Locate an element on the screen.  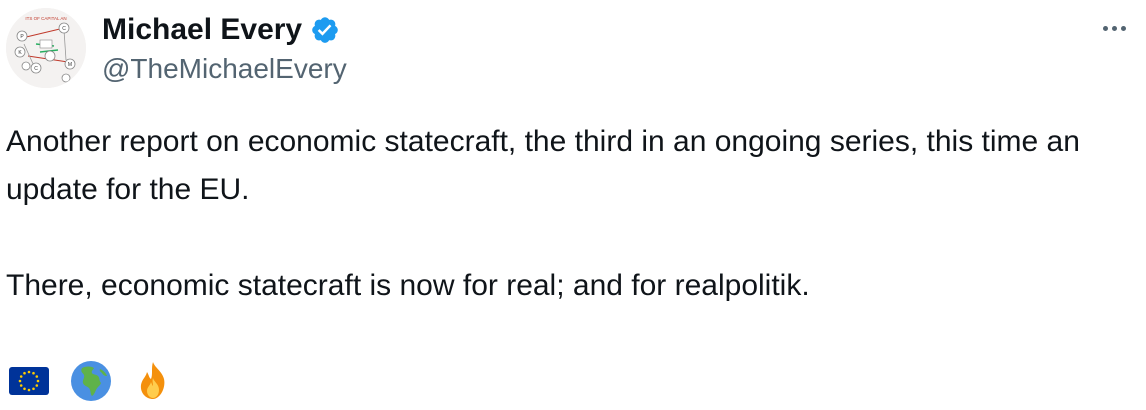
economic-circuit-diagram-avatar-icon: ITS OF CAPITAL AN P C K C M is located at coordinates (46, 48).